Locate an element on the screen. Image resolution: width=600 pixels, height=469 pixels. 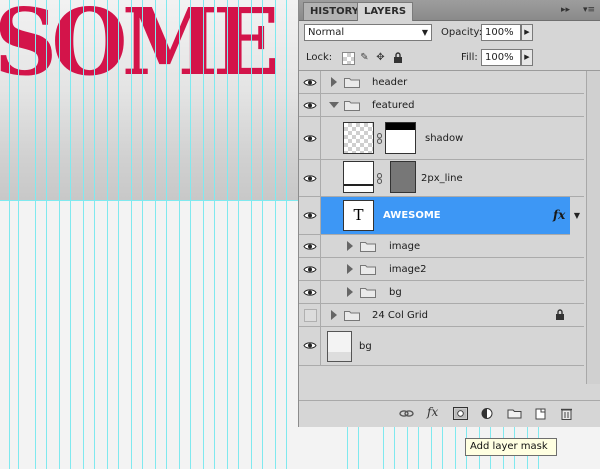
layer-row-24-col-grid: 24 Col Grid is located at coordinates (441, 315).